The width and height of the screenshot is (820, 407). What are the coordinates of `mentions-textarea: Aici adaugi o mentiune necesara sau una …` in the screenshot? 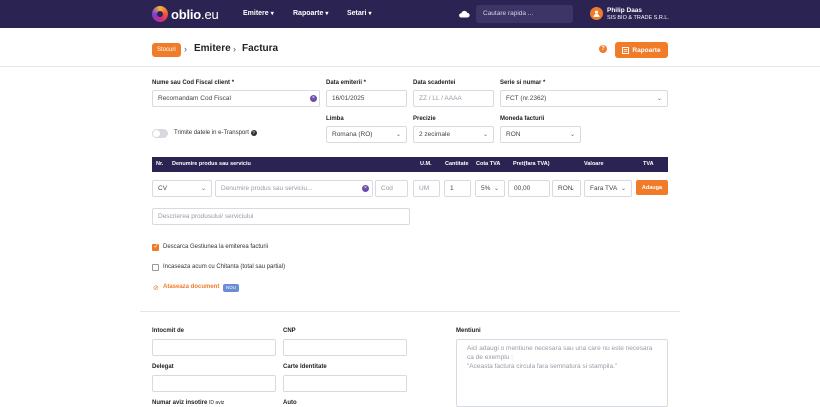 It's located at (562, 373).